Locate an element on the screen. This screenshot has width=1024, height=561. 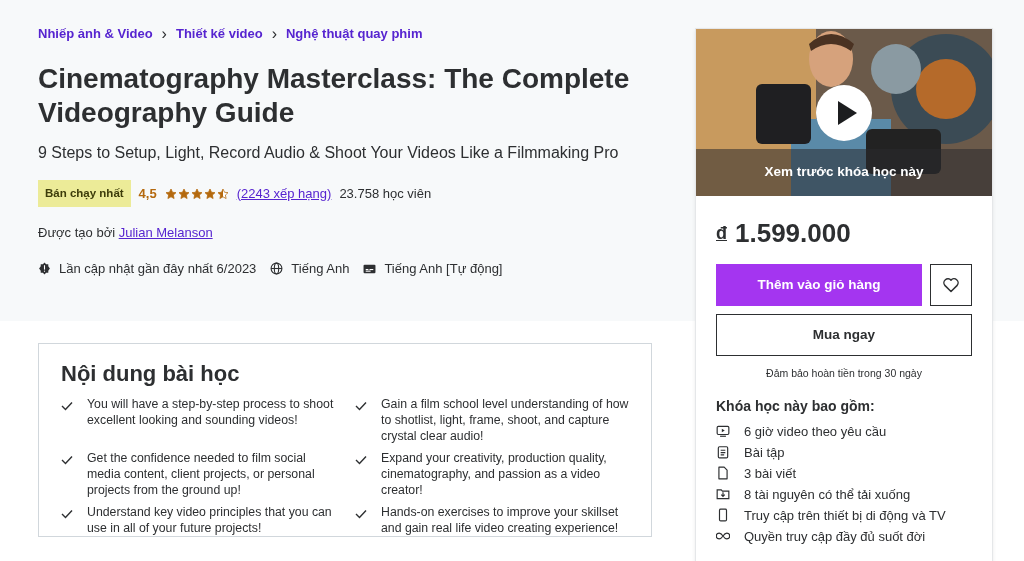
includes-heading: Khóa học này bao gồm: is located at coordinates (796, 406).